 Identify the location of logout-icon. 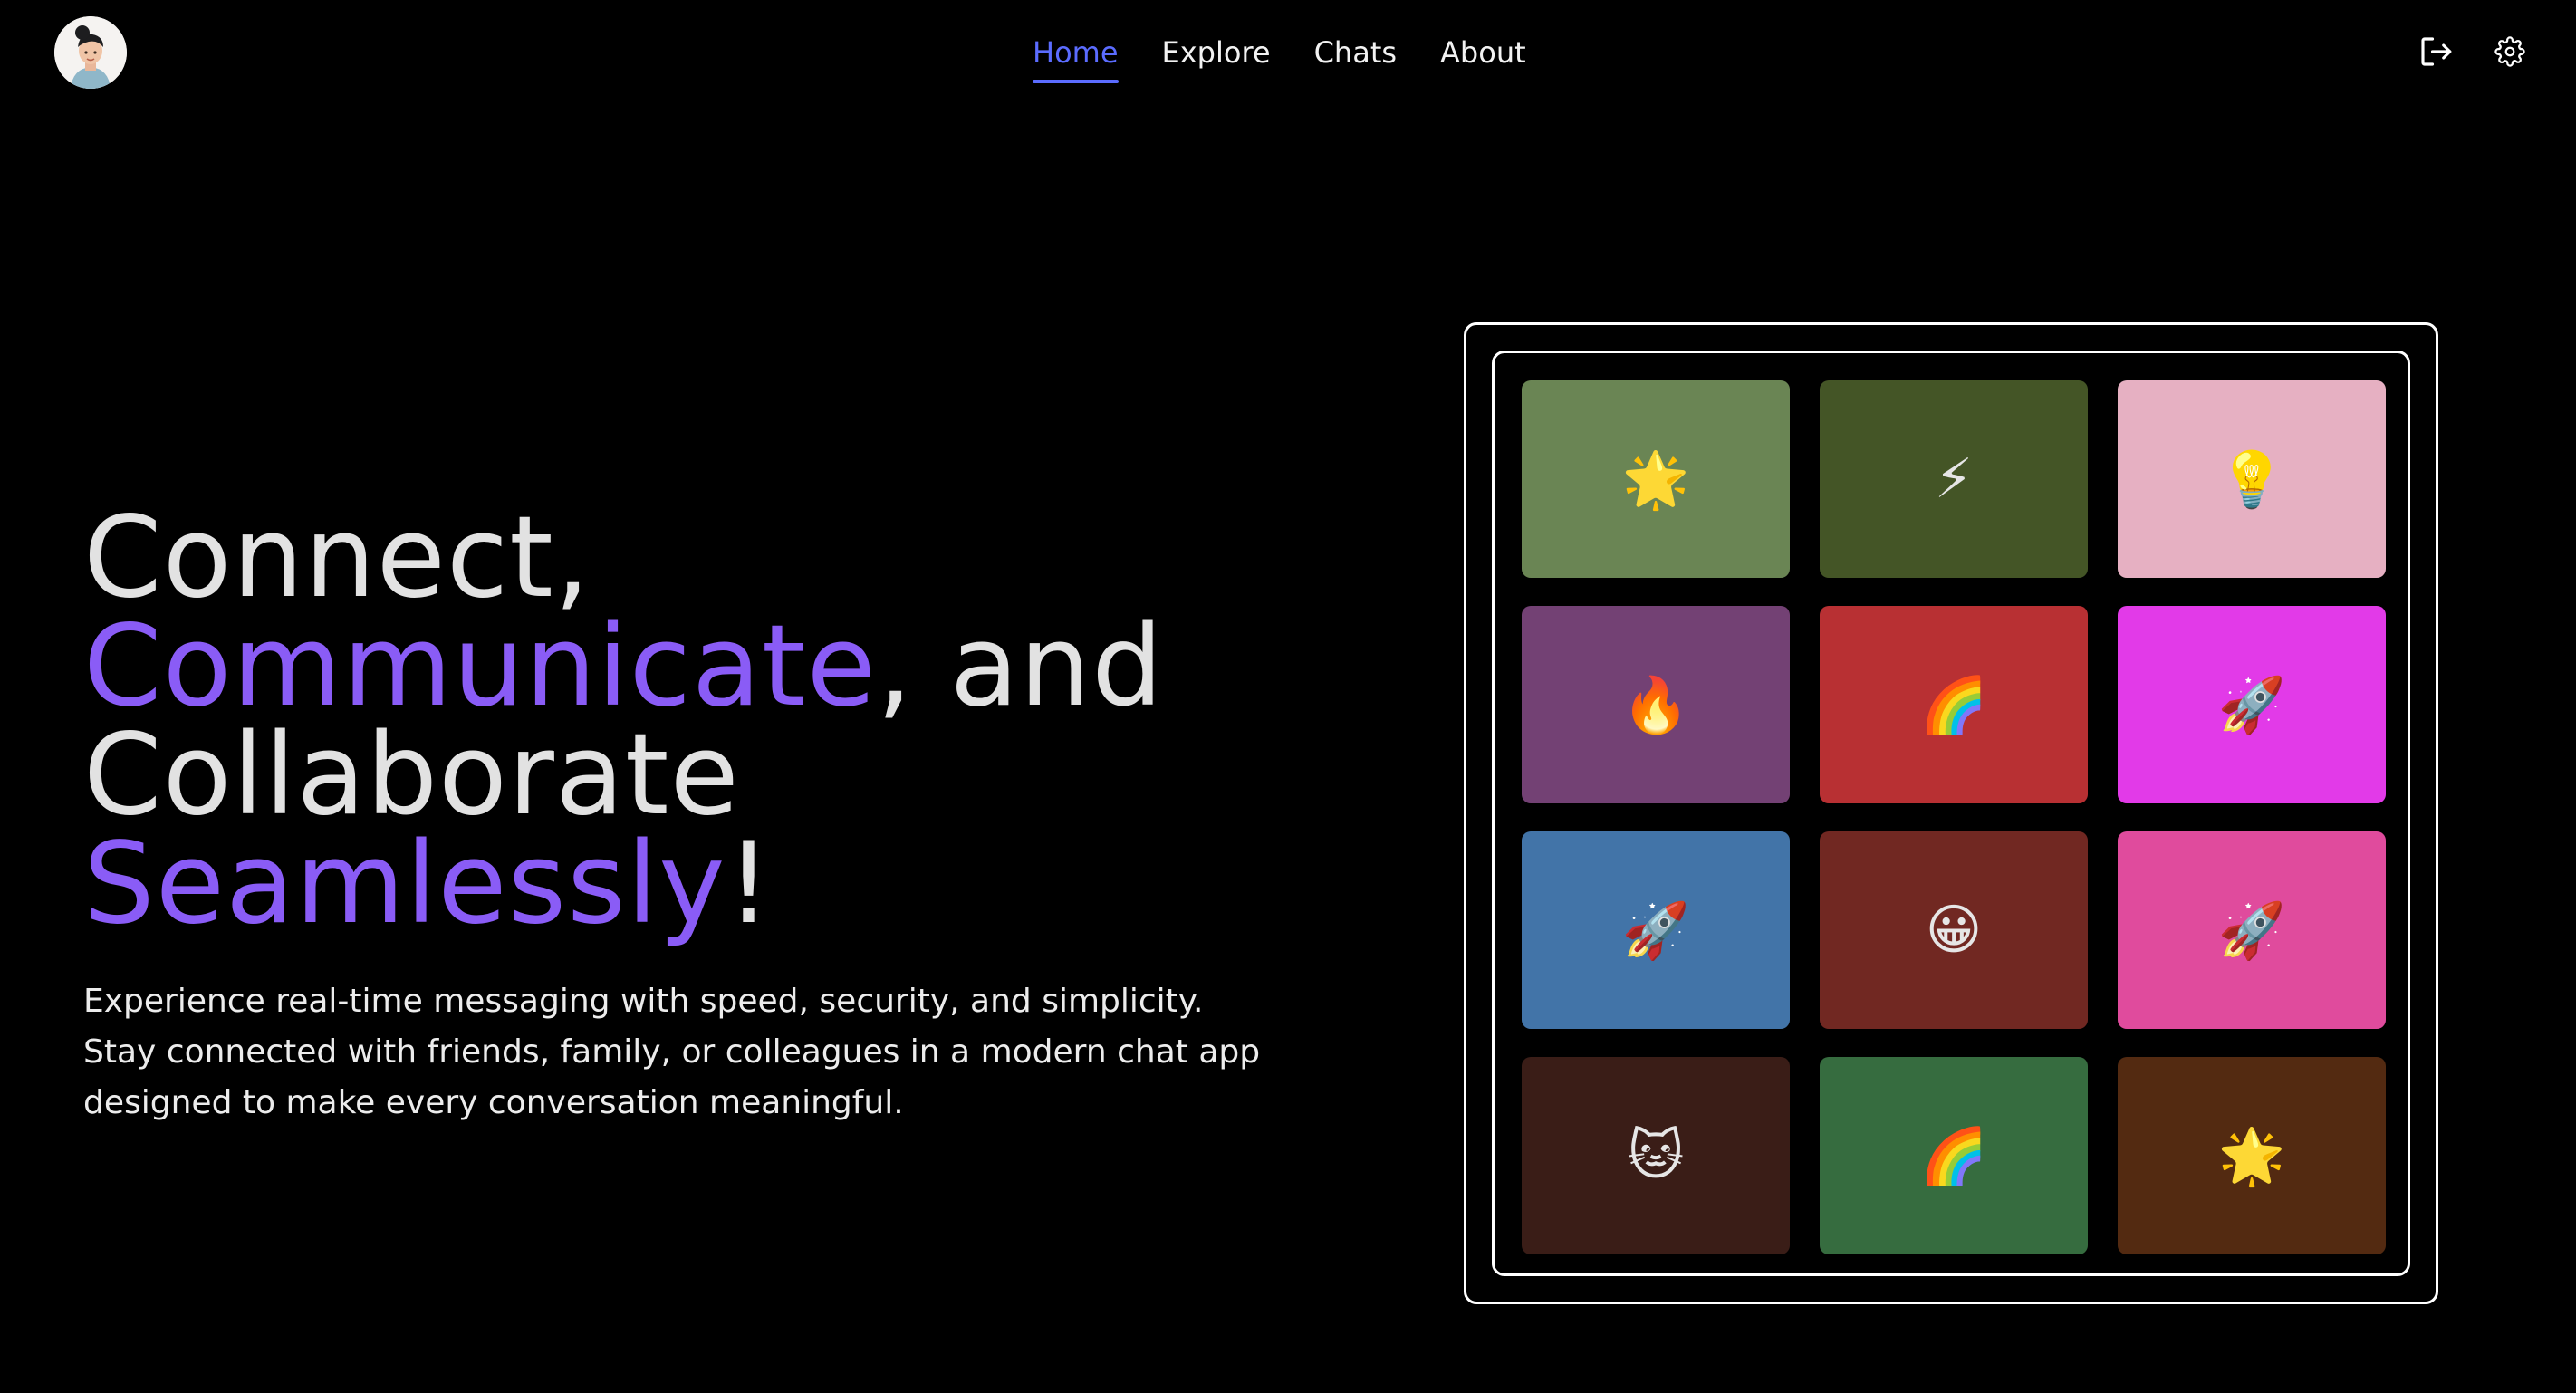
(2435, 51).